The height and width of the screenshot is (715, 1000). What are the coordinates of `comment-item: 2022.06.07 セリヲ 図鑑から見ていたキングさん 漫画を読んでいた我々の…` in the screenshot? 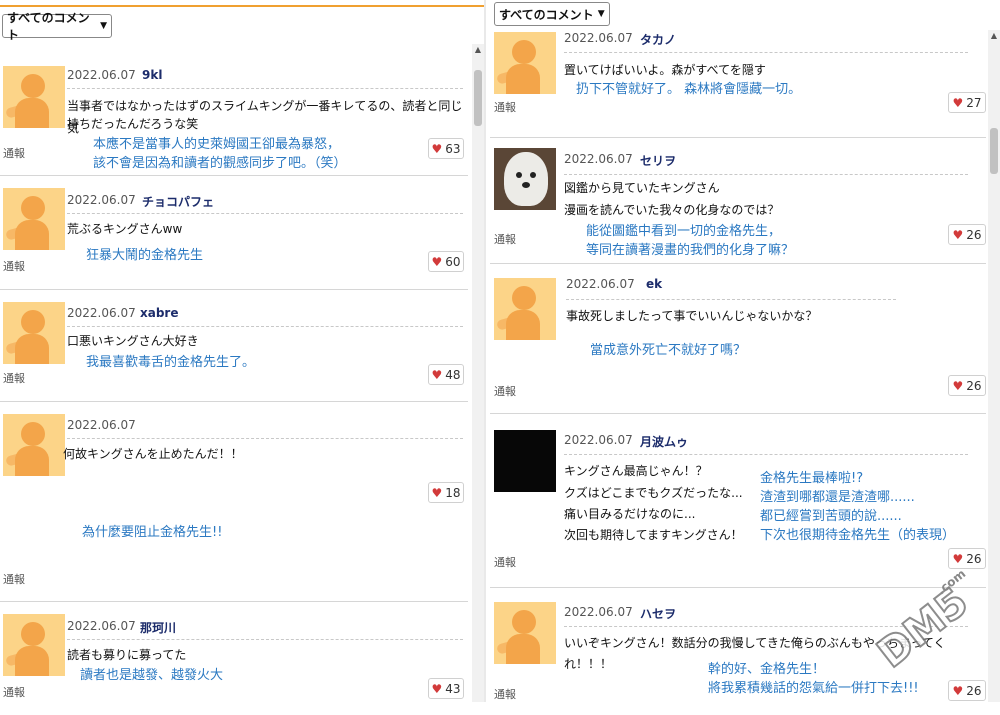 It's located at (738, 201).